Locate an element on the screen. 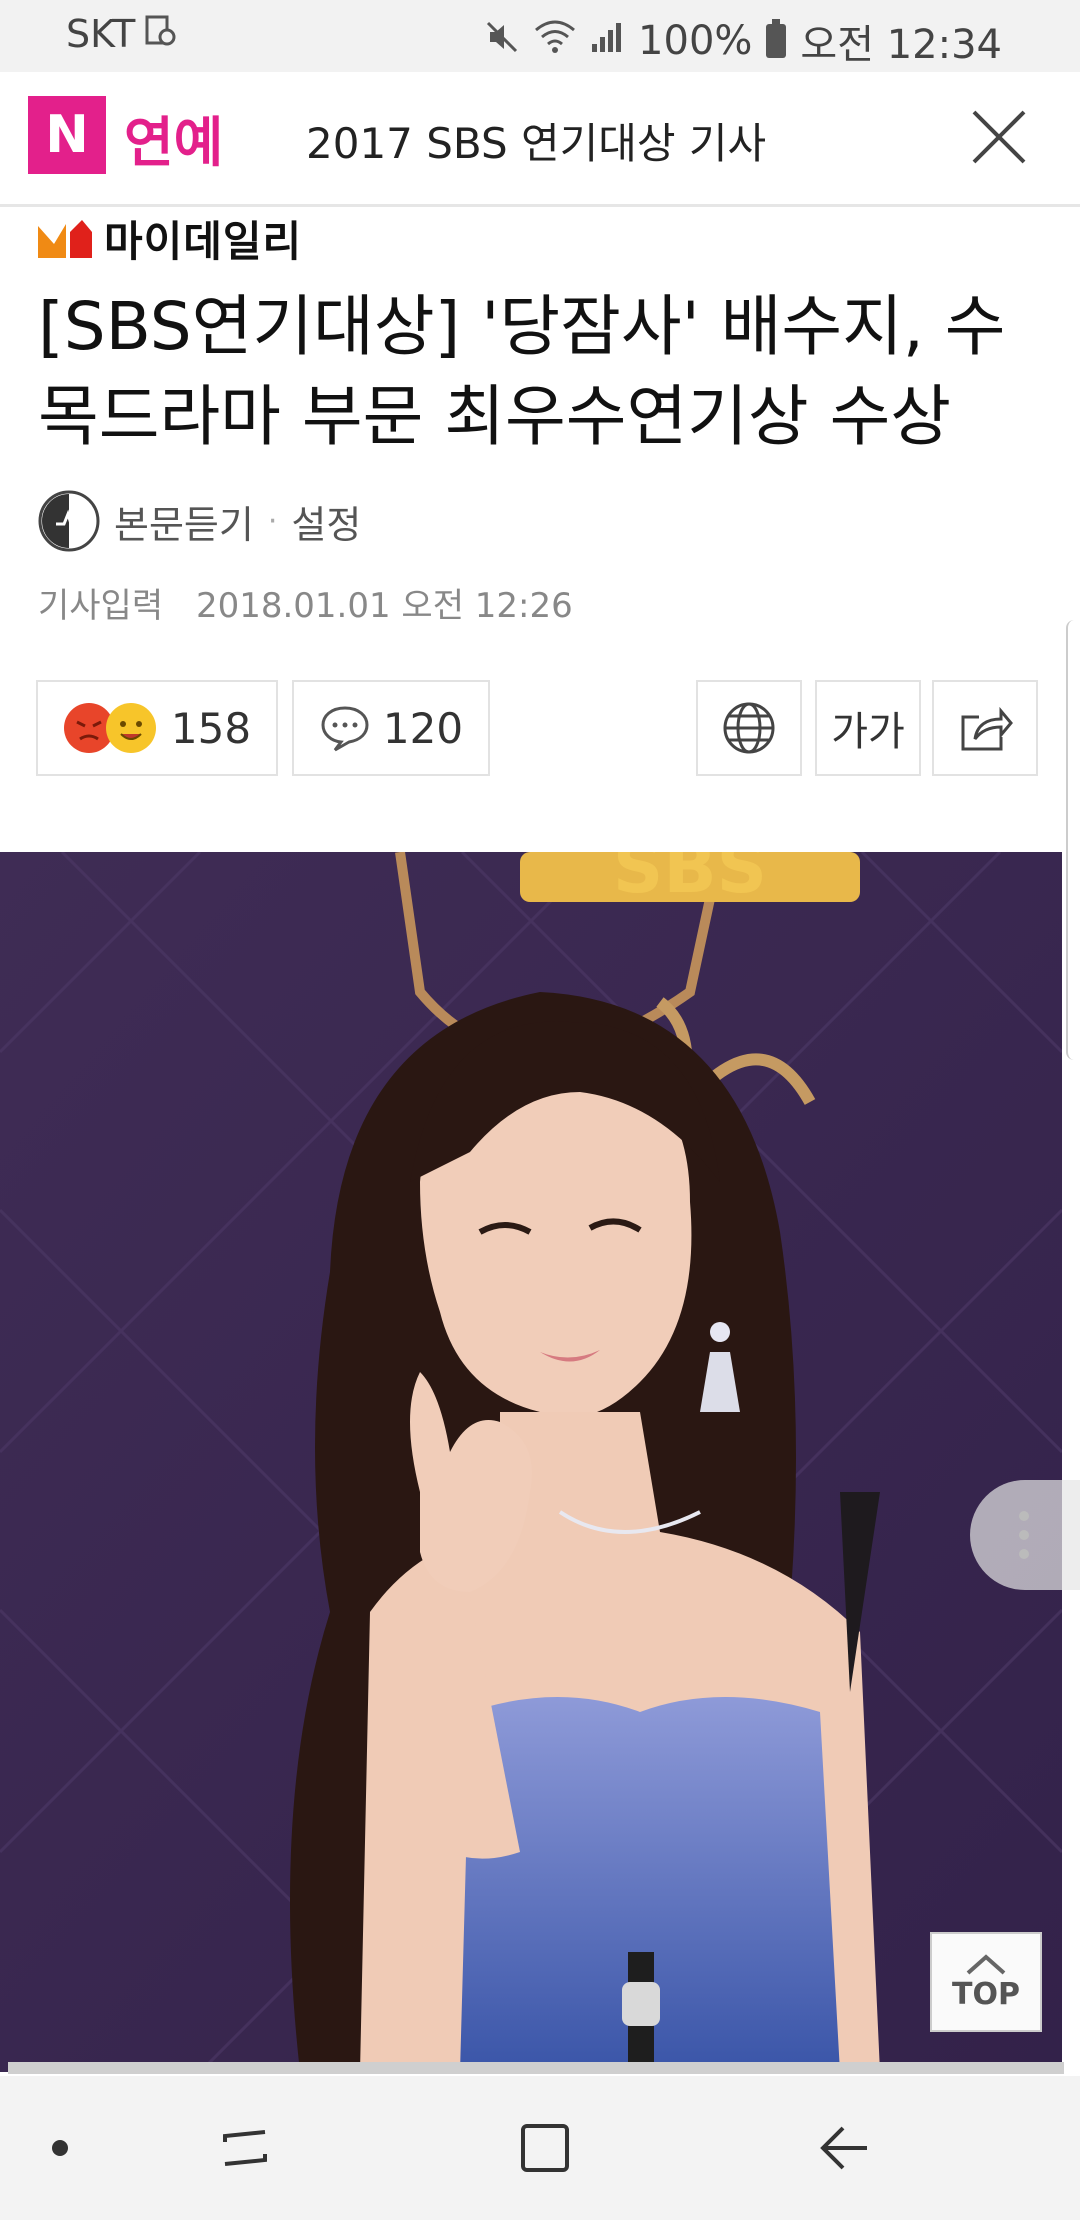  back-arrow-icon is located at coordinates (843, 2148).